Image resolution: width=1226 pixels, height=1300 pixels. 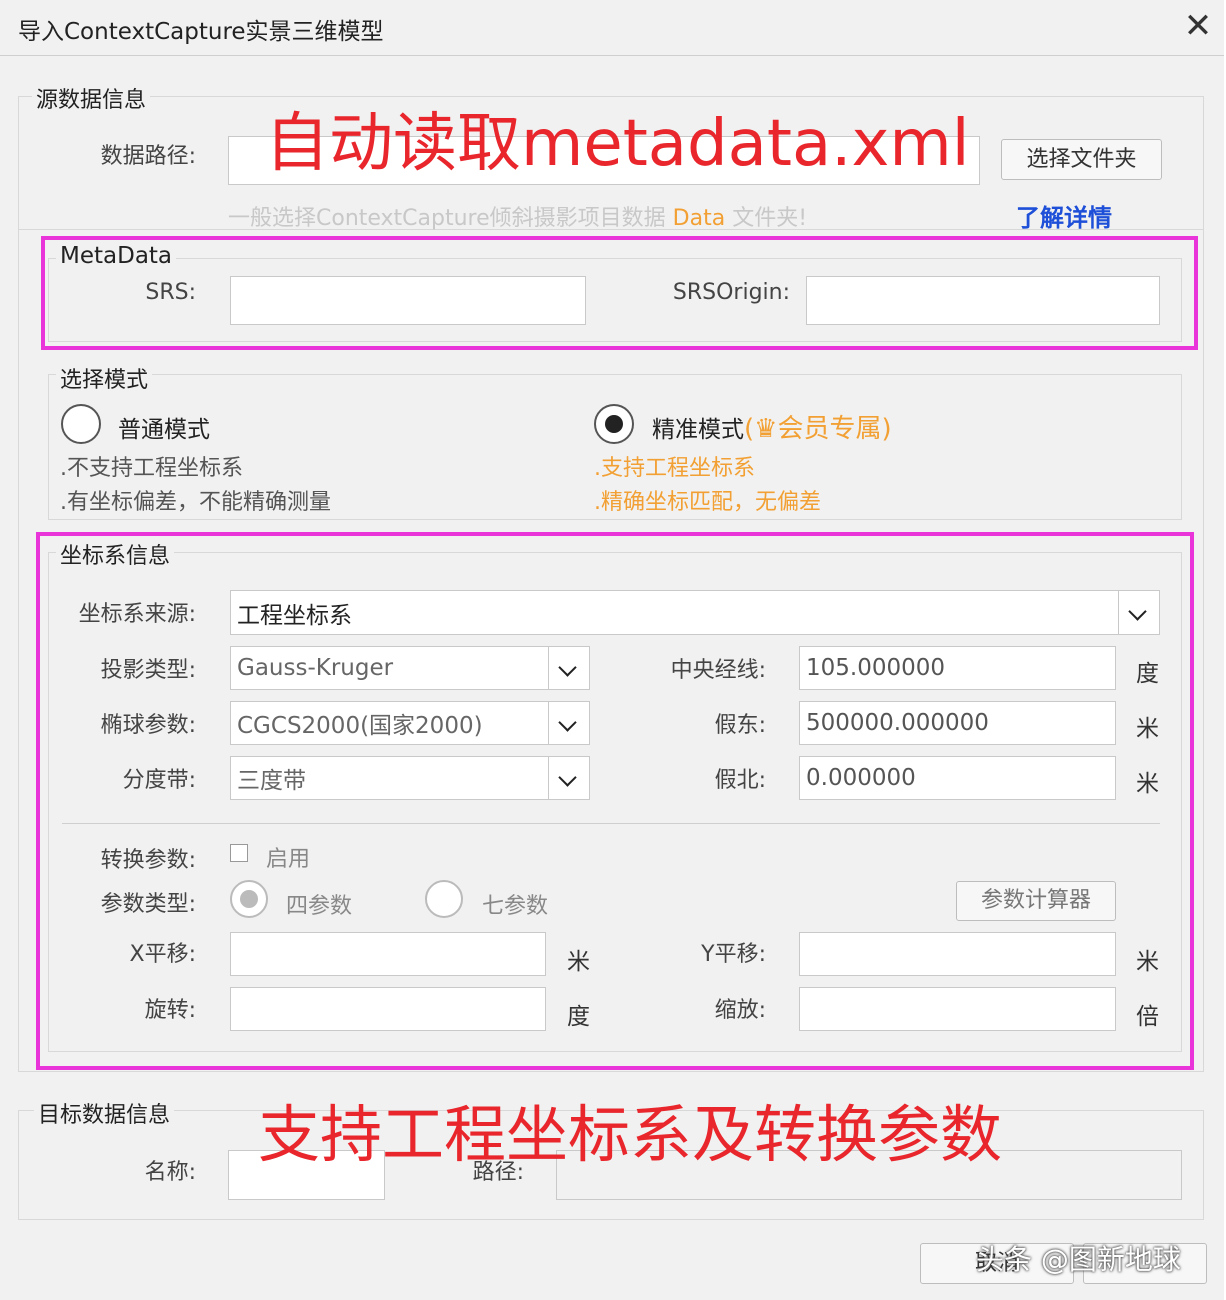 What do you see at coordinates (617, 144) in the screenshot?
I see `annotation-top: 自动读取metadata.xml` at bounding box center [617, 144].